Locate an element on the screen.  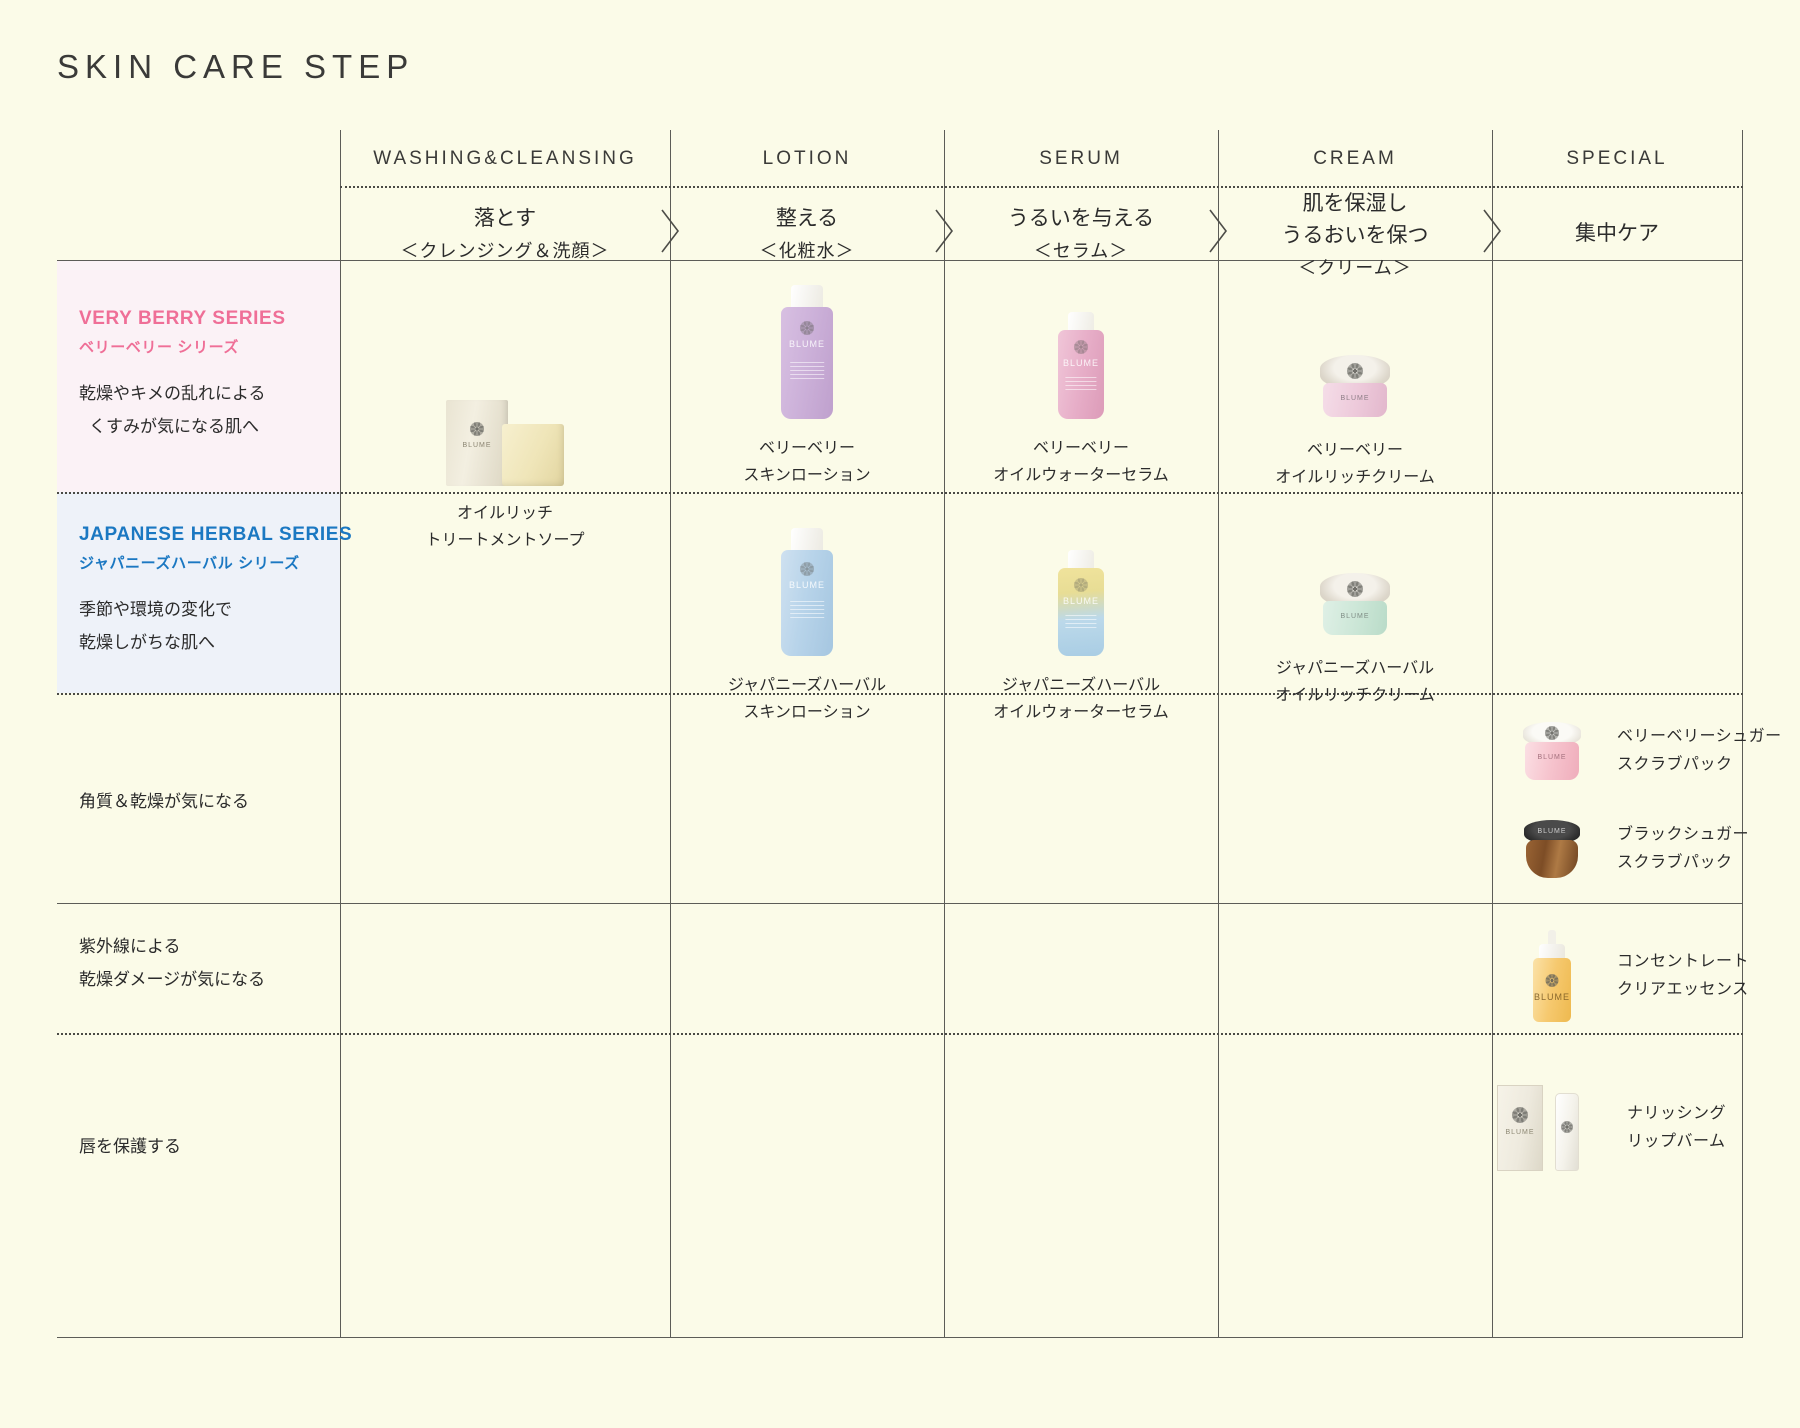
soap-box-product-icon: BLUME is located at coordinates (505, 443).